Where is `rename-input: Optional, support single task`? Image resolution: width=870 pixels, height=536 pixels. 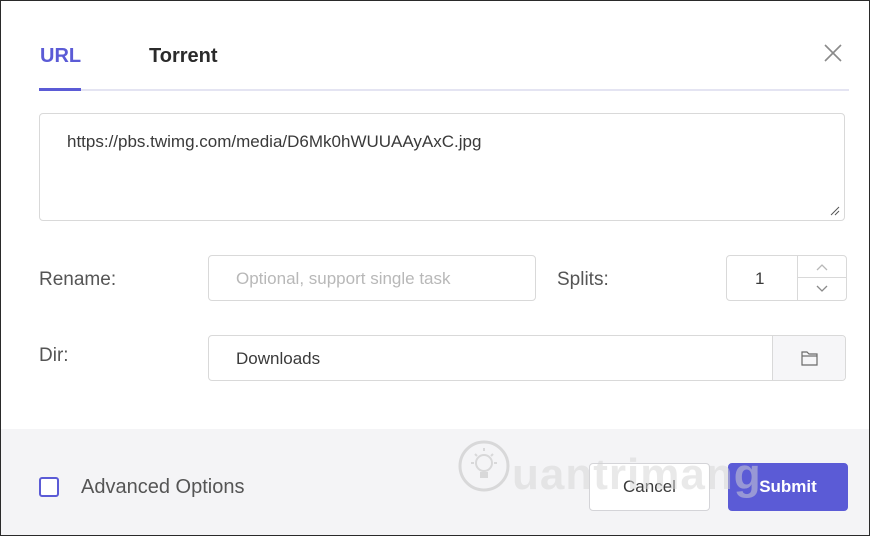
rename-input: Optional, support single task is located at coordinates (372, 278).